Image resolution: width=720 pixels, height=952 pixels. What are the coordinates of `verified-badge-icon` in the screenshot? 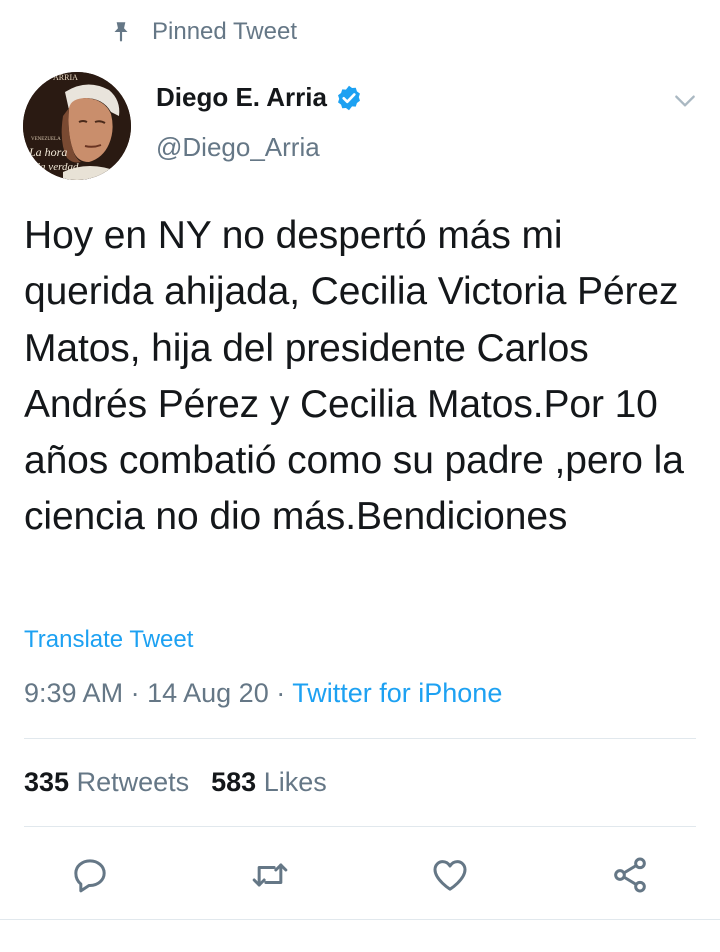 It's located at (349, 97).